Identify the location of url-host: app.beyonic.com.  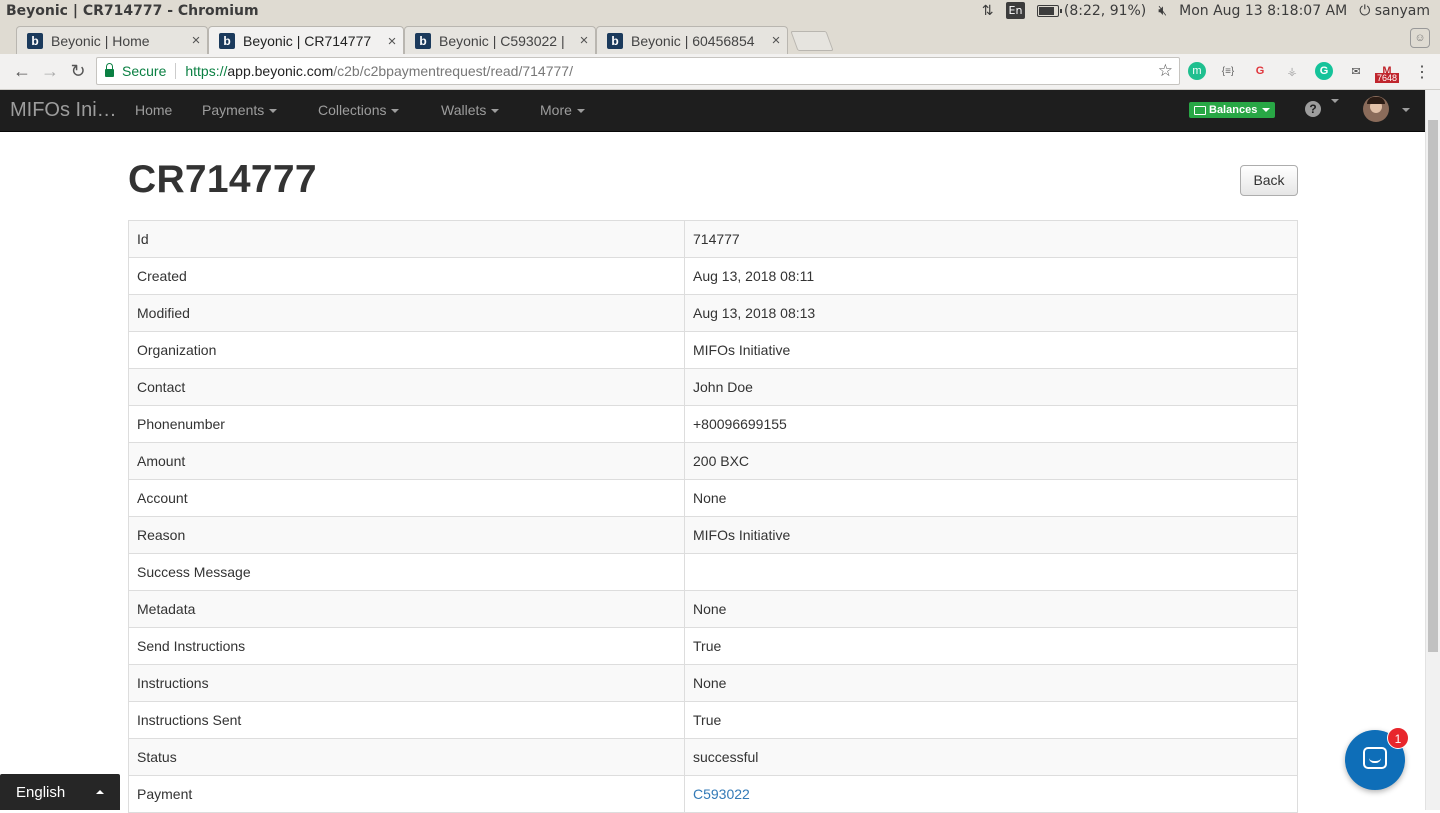
(280, 71).